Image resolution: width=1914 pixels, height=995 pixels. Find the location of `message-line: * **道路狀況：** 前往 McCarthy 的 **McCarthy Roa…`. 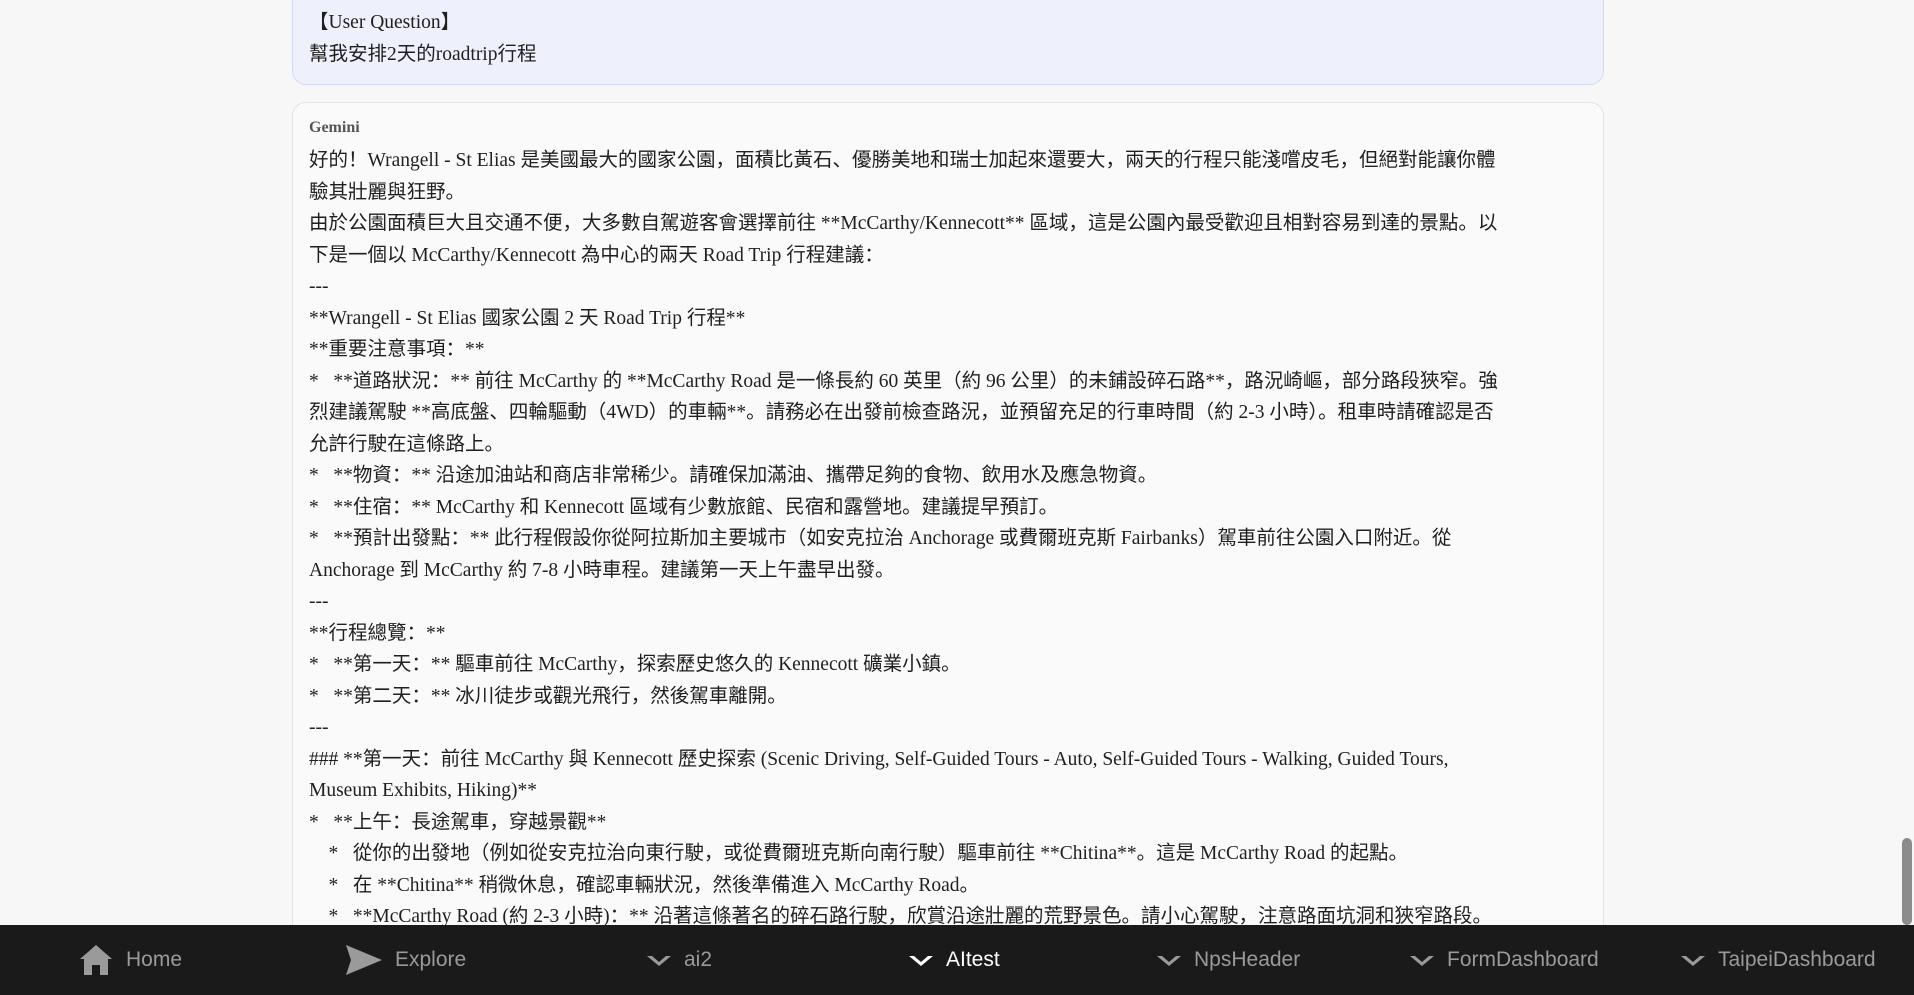

message-line: * **道路狀況：** 前往 McCarthy 的 **McCarthy Roa… is located at coordinates (903, 381).